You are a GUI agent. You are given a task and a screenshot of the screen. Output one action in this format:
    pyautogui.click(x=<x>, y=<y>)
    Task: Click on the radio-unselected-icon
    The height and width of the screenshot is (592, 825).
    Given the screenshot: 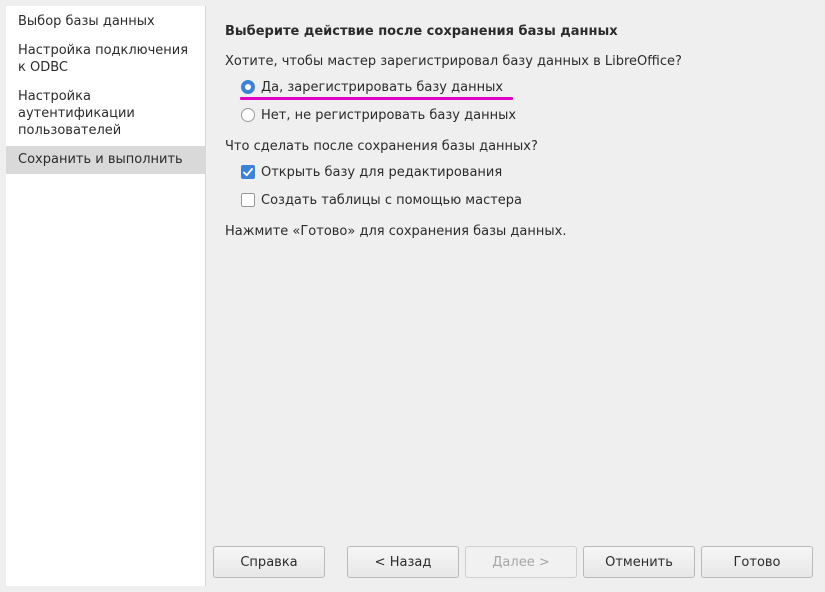 What is the action you would take?
    pyautogui.click(x=248, y=115)
    